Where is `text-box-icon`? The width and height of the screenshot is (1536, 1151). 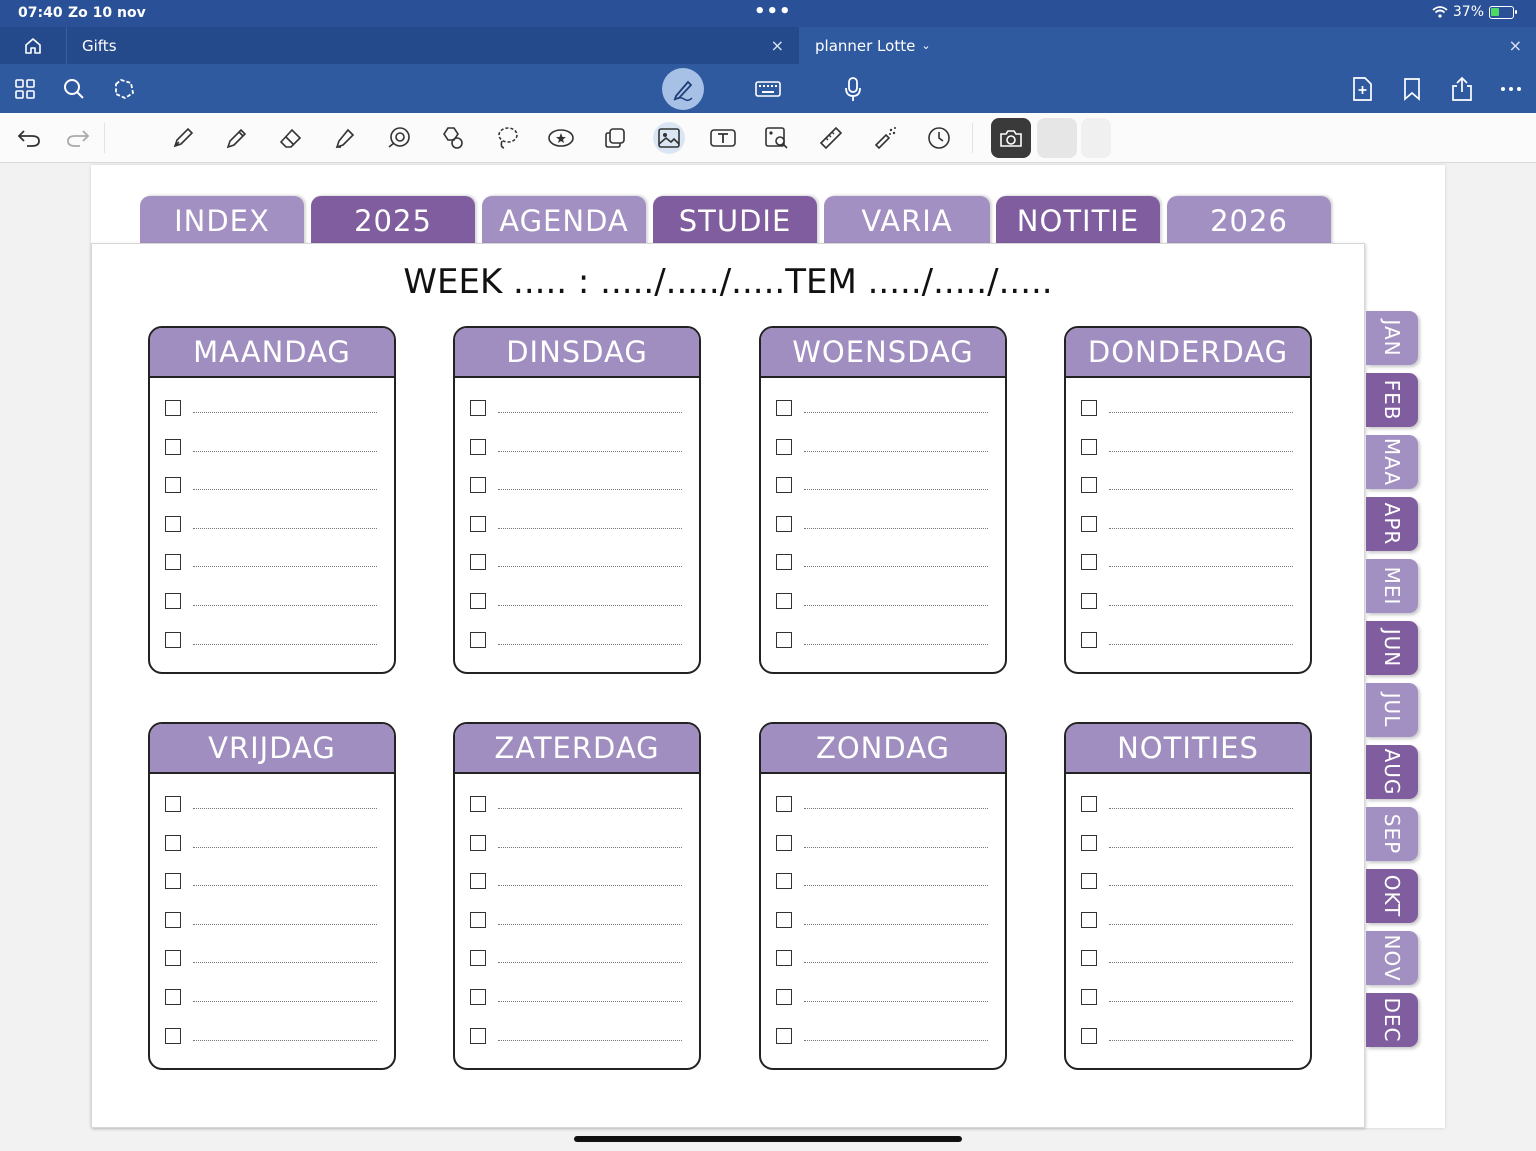 text-box-icon is located at coordinates (723, 138).